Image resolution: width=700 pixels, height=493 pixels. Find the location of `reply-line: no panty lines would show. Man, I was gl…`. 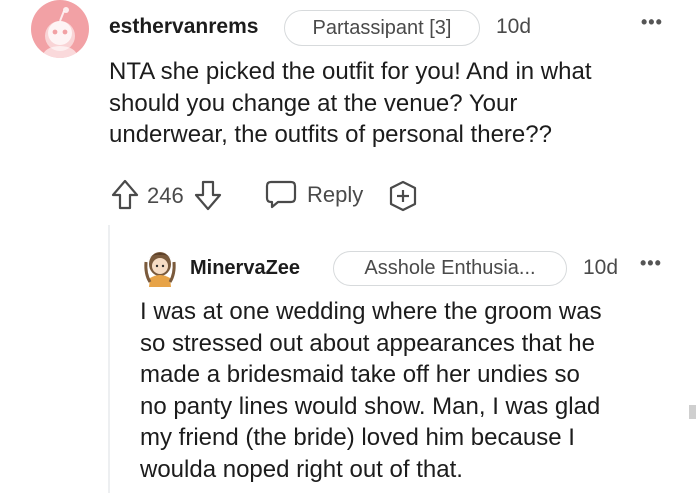

reply-line: no panty lines would show. Man, I was gl… is located at coordinates (370, 406).